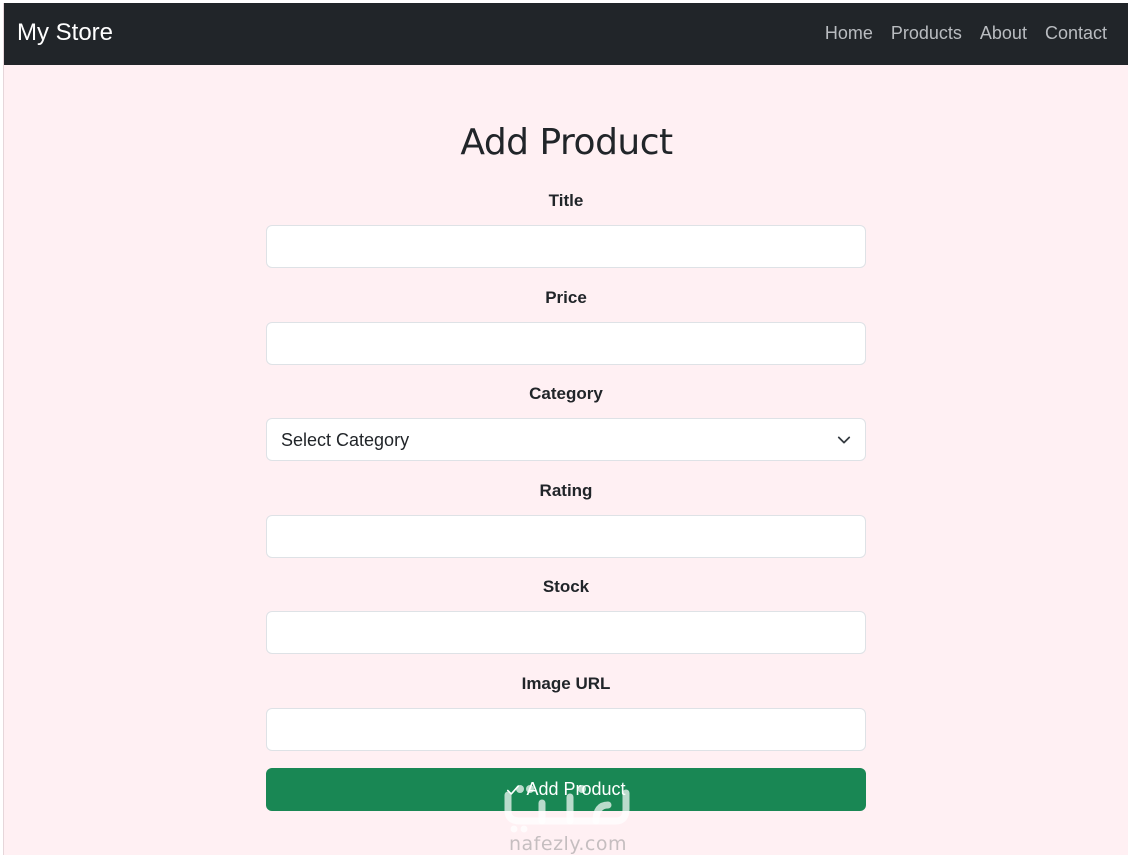 This screenshot has height=855, width=1128. I want to click on rating-label: Rating, so click(566, 490).